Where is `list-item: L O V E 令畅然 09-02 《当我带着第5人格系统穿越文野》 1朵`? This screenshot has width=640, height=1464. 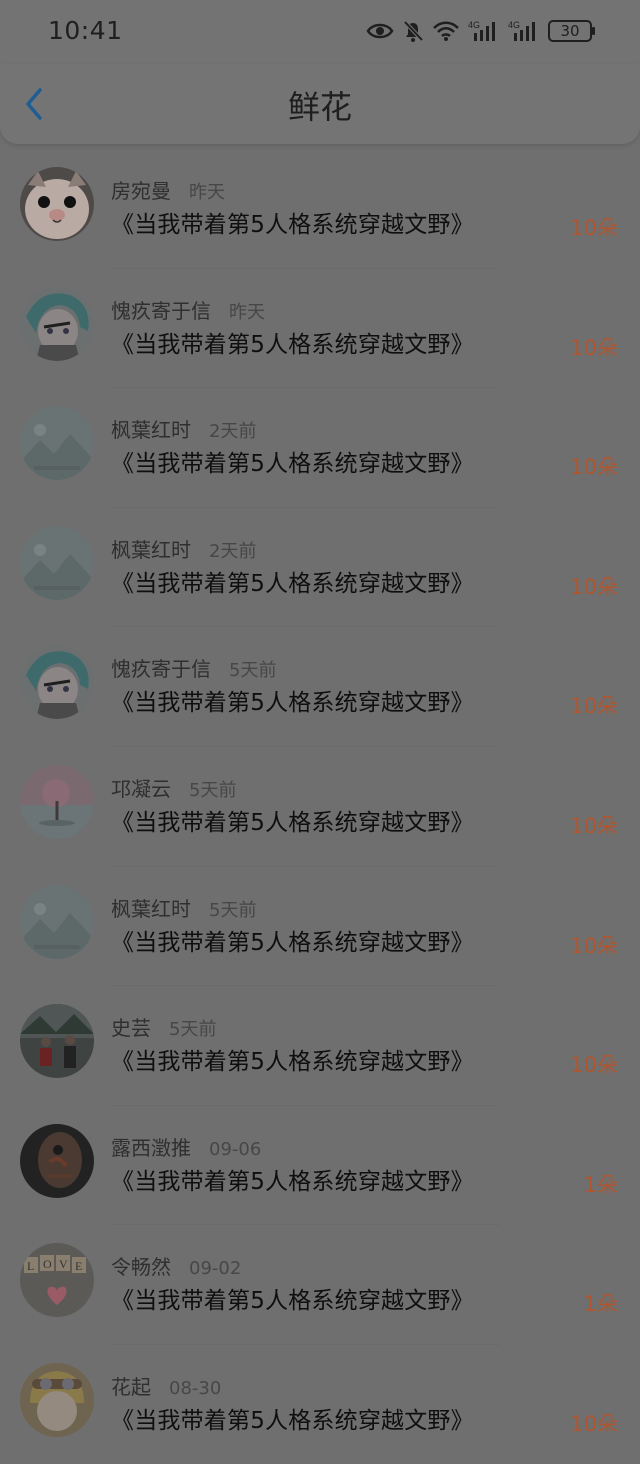 list-item: L O V E 令畅然 09-02 《当我带着第5人格系统穿越文野》 1朵 is located at coordinates (320, 1284).